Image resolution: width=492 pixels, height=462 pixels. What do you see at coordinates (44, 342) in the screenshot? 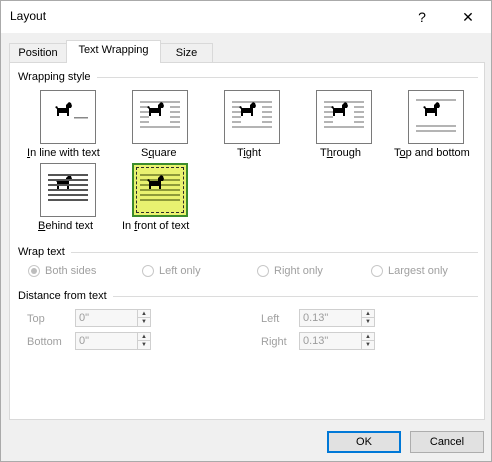
I see `bottom-label: Bottom` at bounding box center [44, 342].